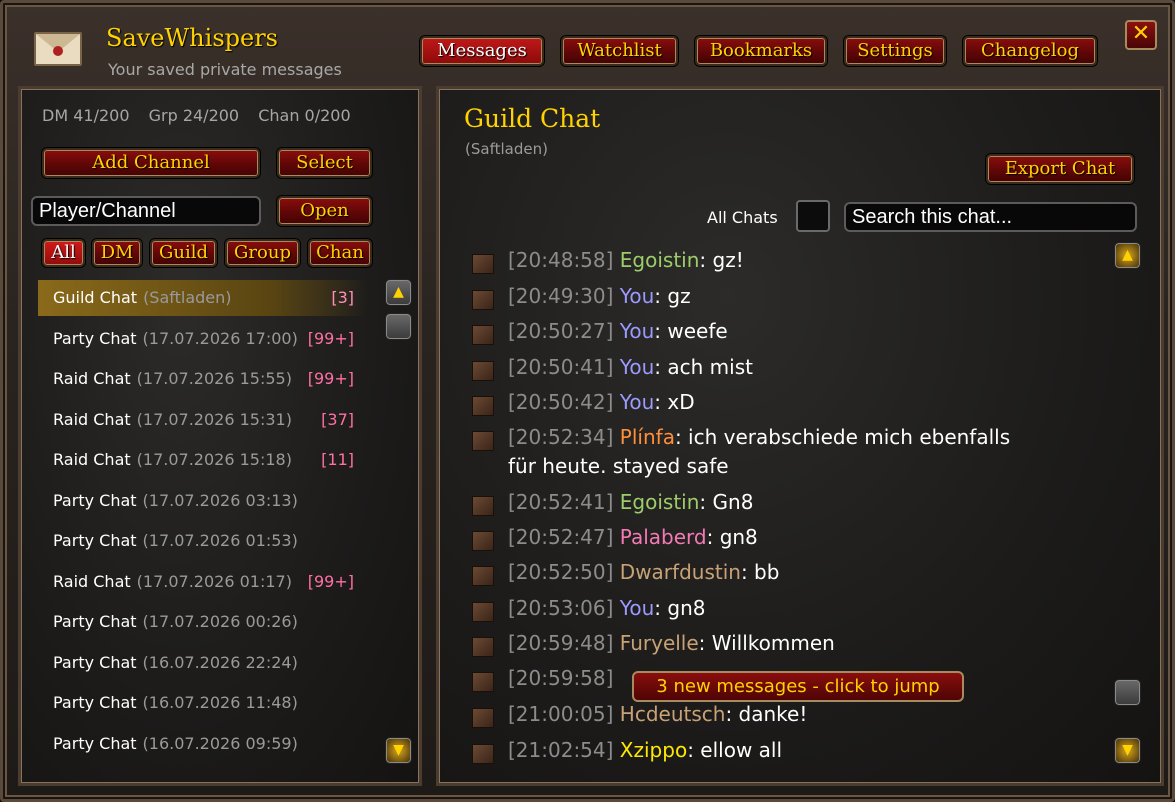  I want to click on filter-group: Group, so click(262, 253).